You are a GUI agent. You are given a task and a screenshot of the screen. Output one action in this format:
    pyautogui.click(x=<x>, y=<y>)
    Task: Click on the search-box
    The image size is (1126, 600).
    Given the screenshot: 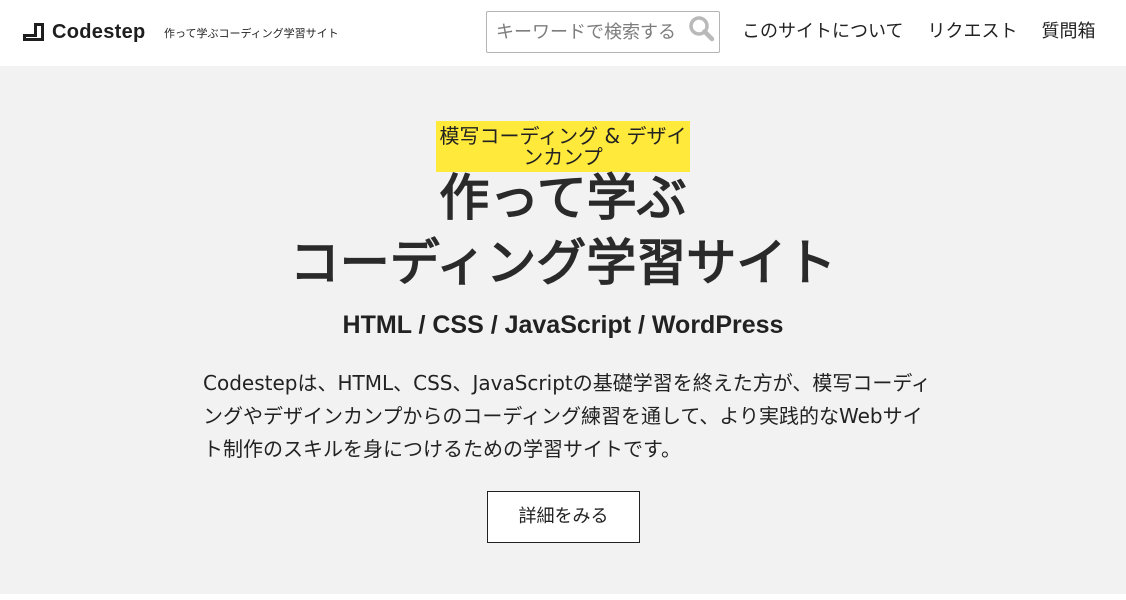 What is the action you would take?
    pyautogui.click(x=603, y=32)
    